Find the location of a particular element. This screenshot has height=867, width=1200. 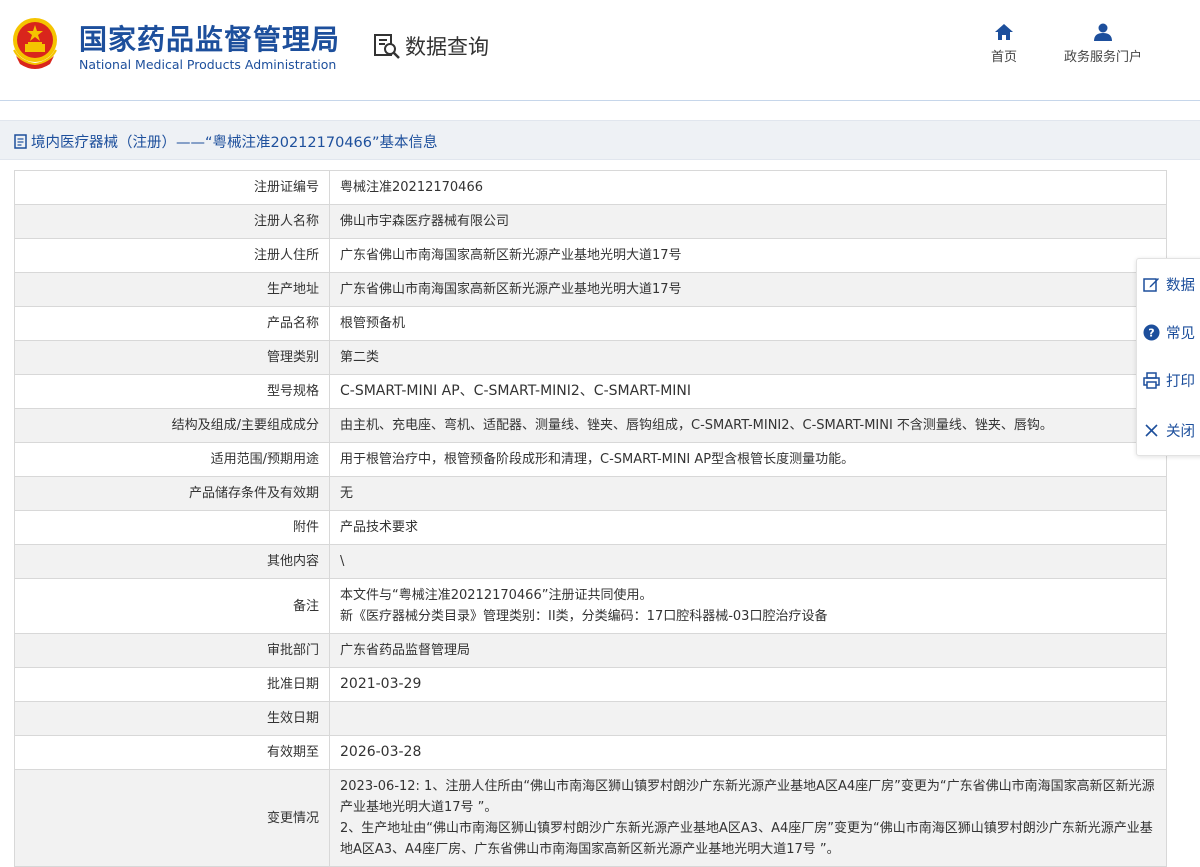

table-row: 审批部门 广东省药品监督管理局 is located at coordinates (590, 650).